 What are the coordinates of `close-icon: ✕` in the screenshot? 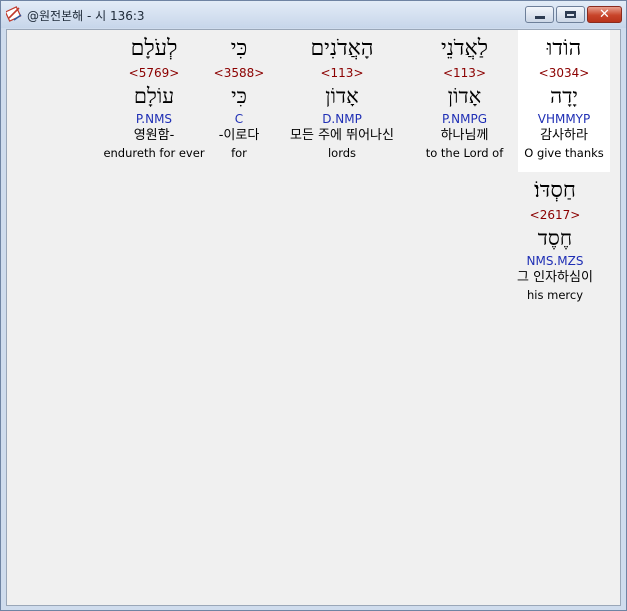 It's located at (604, 14).